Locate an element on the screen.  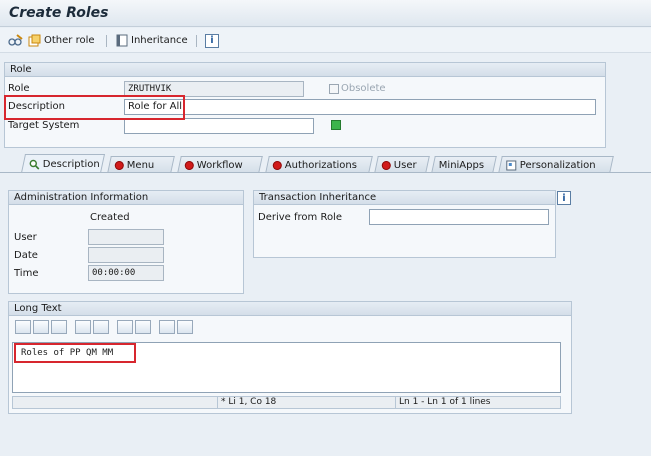
checkbox-icon is located at coordinates (334, 88).